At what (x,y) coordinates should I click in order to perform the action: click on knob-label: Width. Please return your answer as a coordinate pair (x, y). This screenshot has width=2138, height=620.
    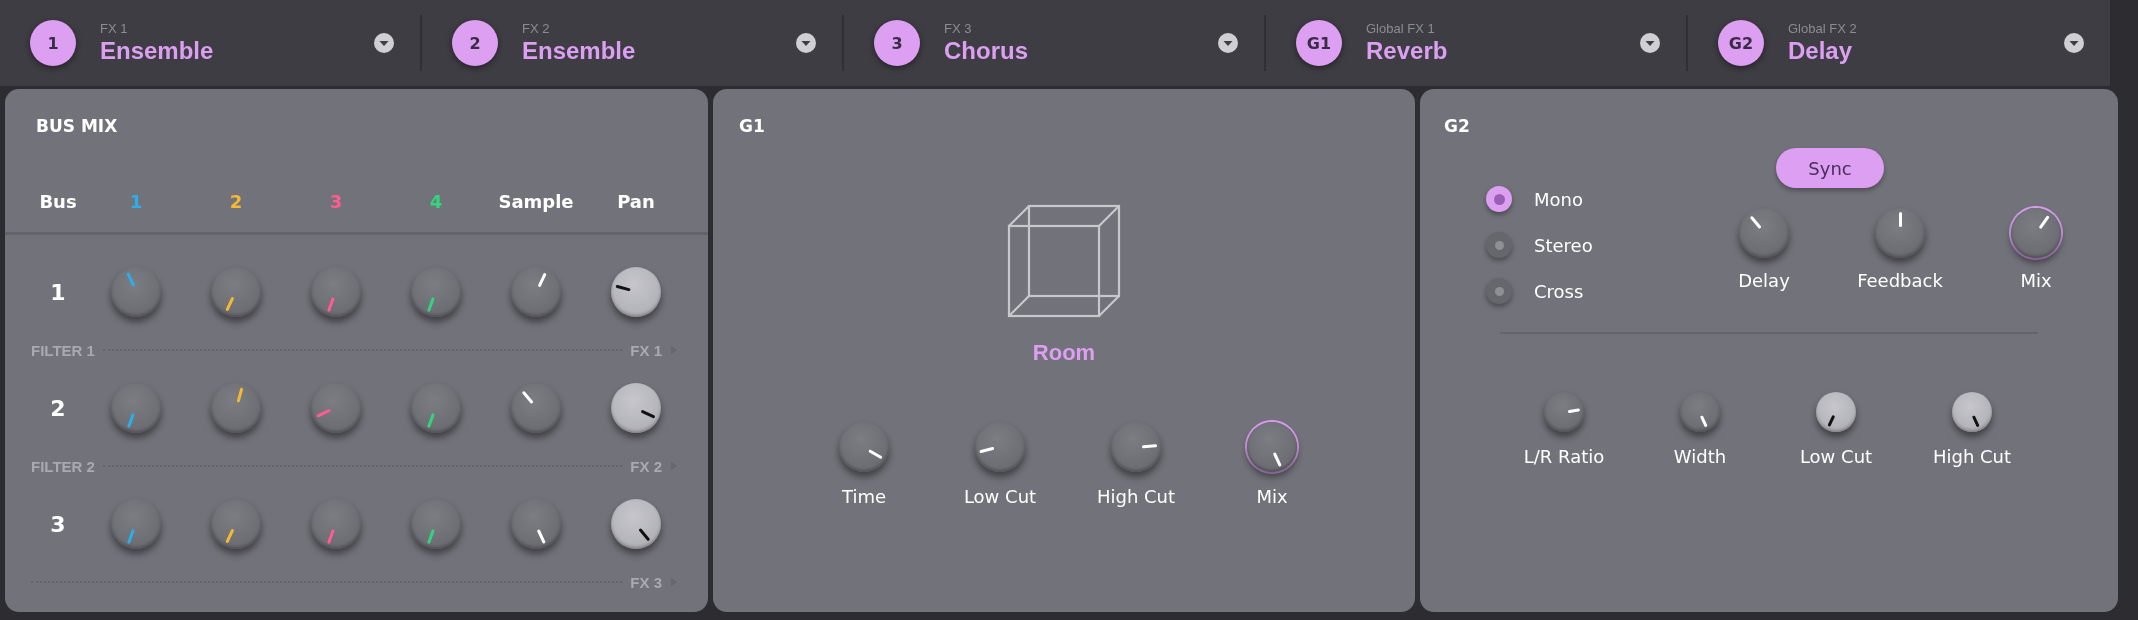
    Looking at the image, I should click on (1700, 456).